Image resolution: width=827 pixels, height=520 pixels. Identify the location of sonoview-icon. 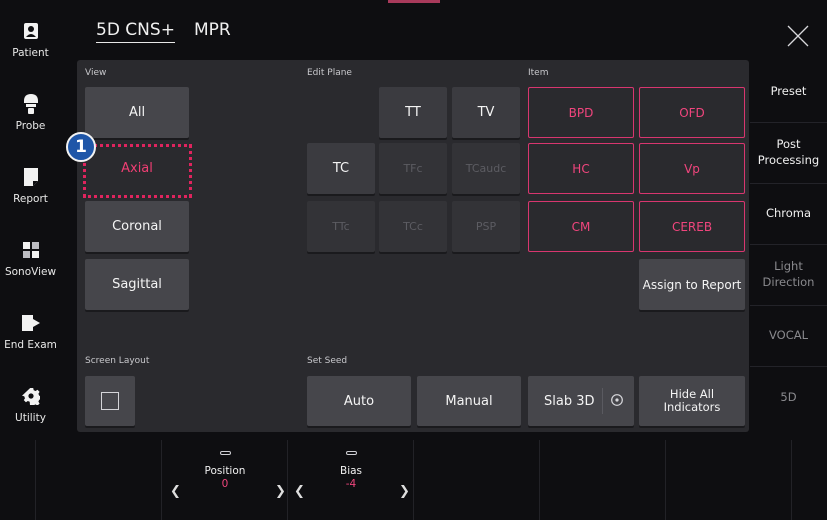
(31, 250).